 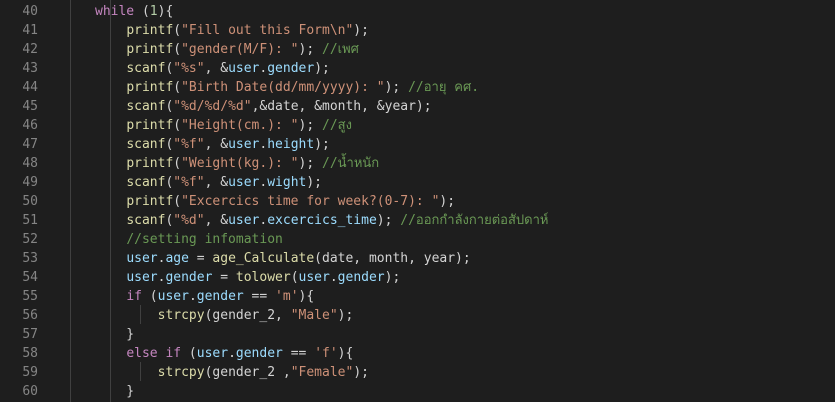 I want to click on code-token: excercics_time, so click(x=322, y=220).